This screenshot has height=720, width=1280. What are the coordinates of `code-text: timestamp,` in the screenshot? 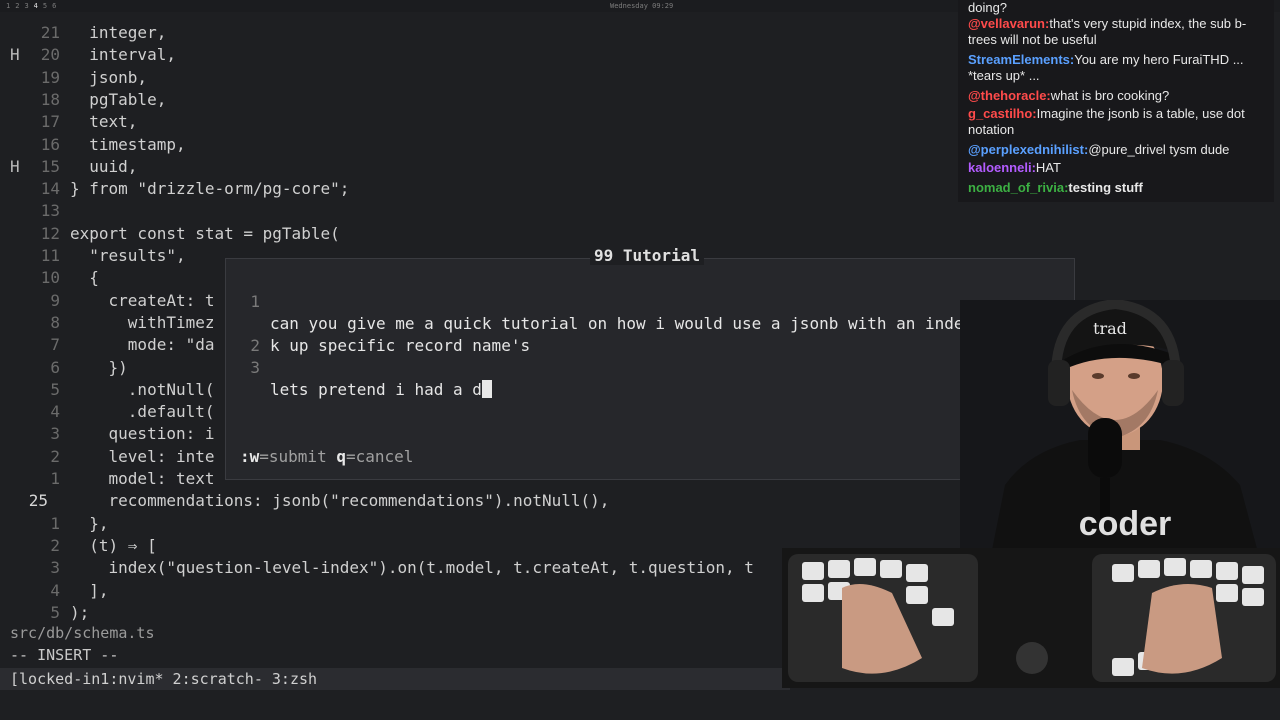 It's located at (127, 145).